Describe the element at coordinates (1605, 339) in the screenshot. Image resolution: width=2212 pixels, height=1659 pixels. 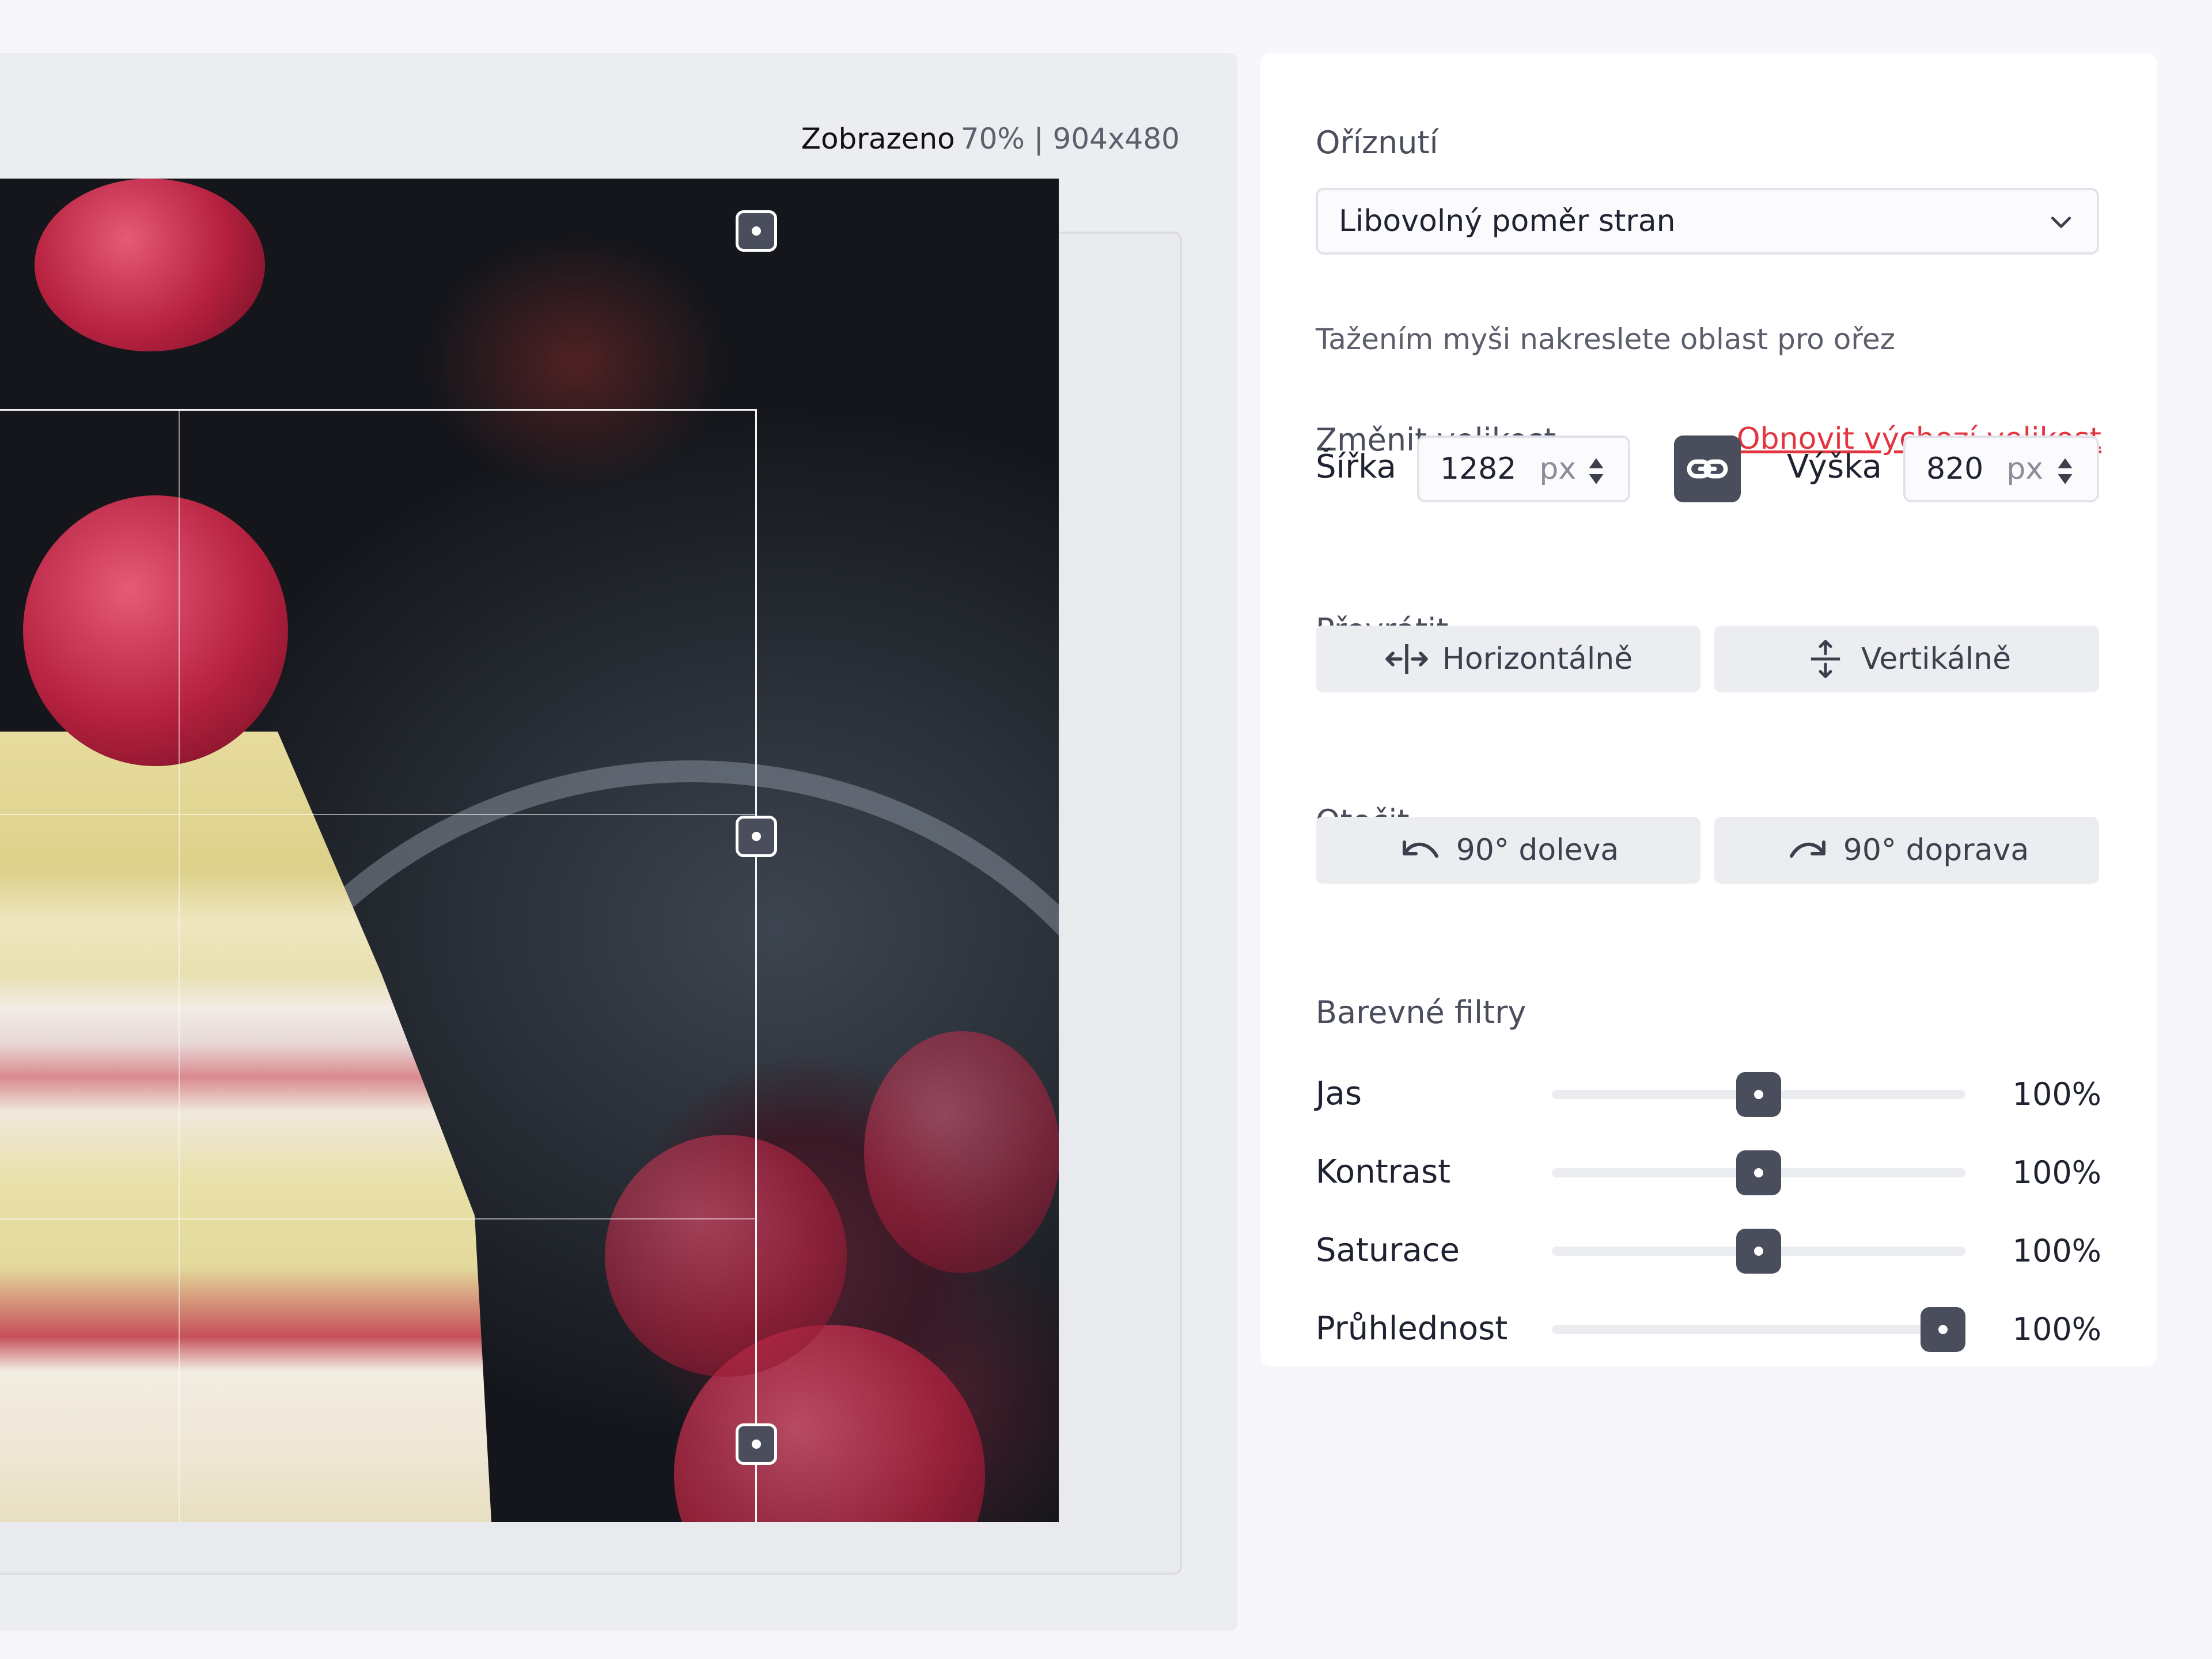
I see `crop-hint: Tažením myši nakreslete oblast pro ořez` at that location.